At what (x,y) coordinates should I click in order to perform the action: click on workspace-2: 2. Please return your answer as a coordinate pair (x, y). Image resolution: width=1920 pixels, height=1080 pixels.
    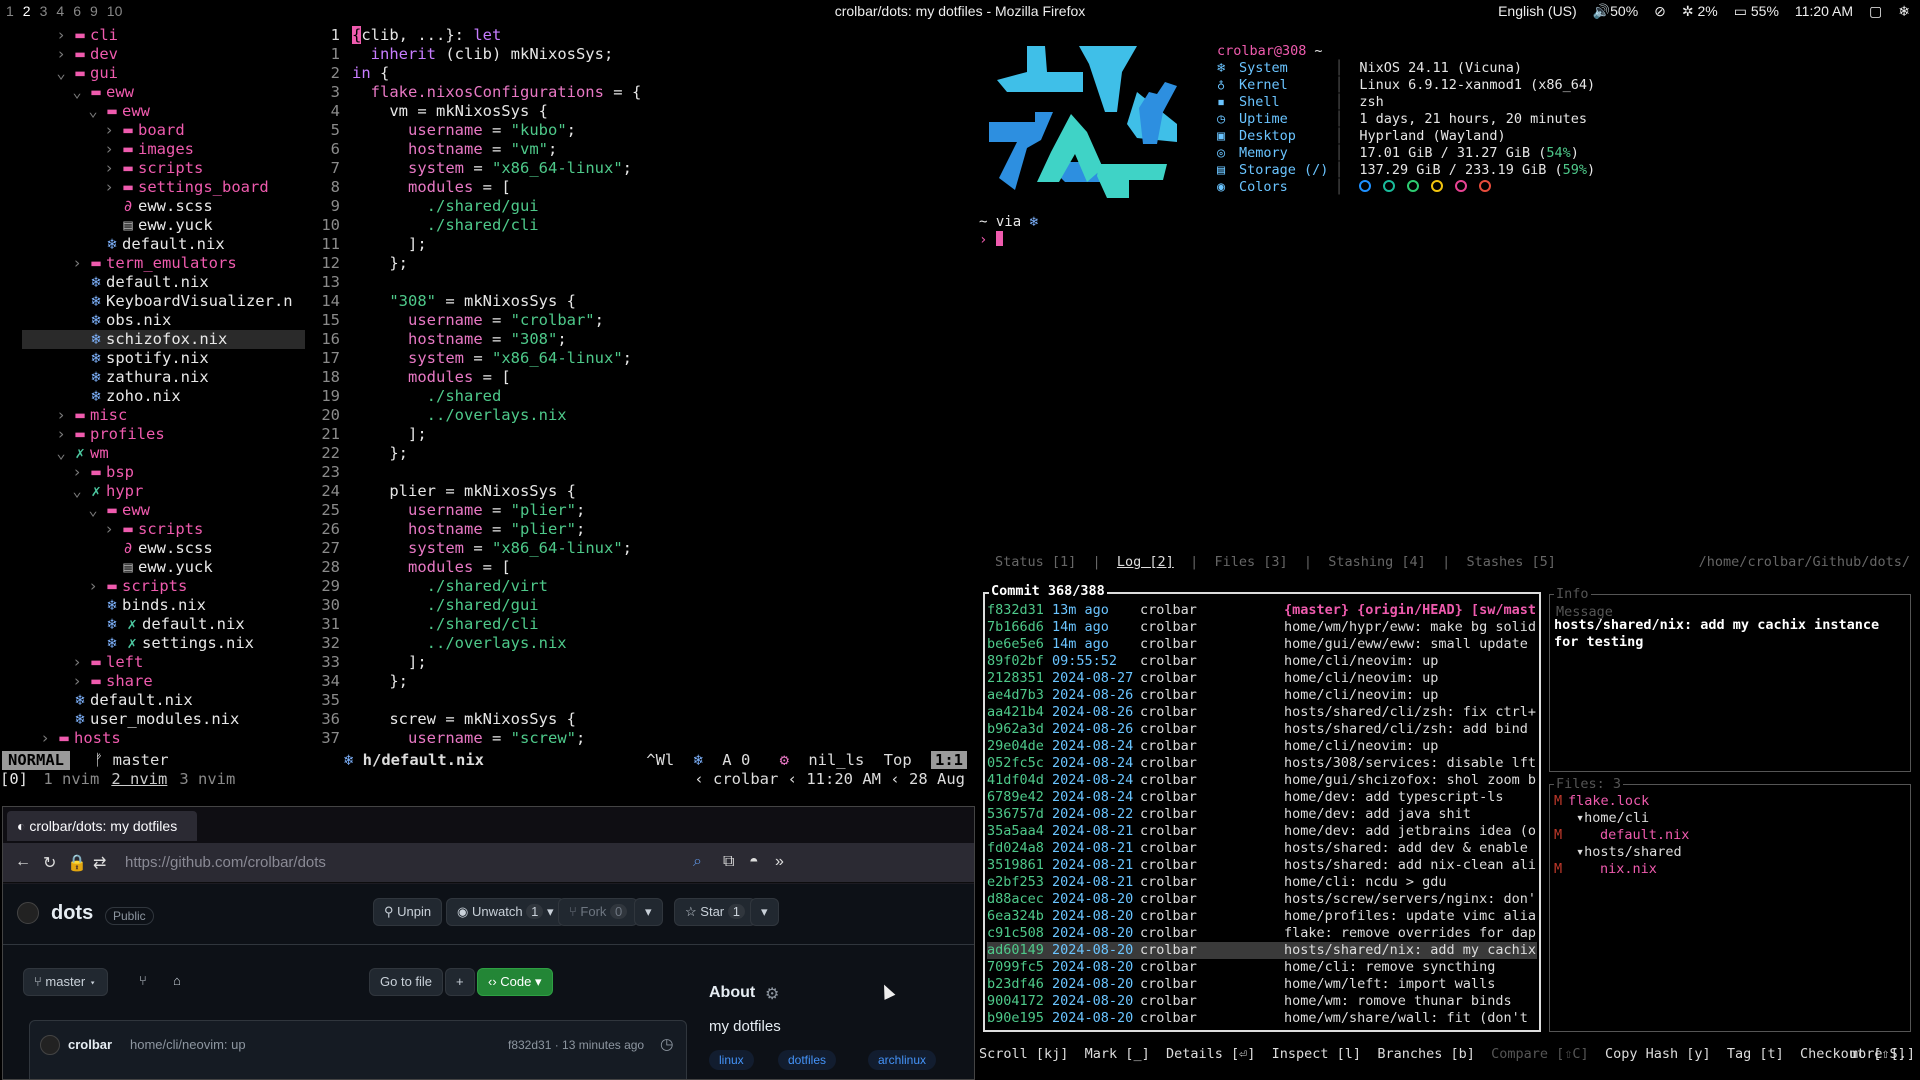
    Looking at the image, I should click on (27, 11).